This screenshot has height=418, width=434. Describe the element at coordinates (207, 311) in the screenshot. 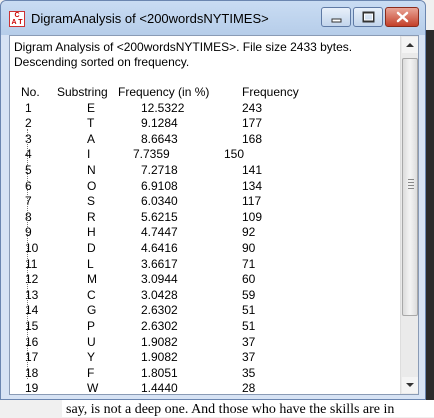

I see `table-row: 14 G 2.6302 51` at that location.